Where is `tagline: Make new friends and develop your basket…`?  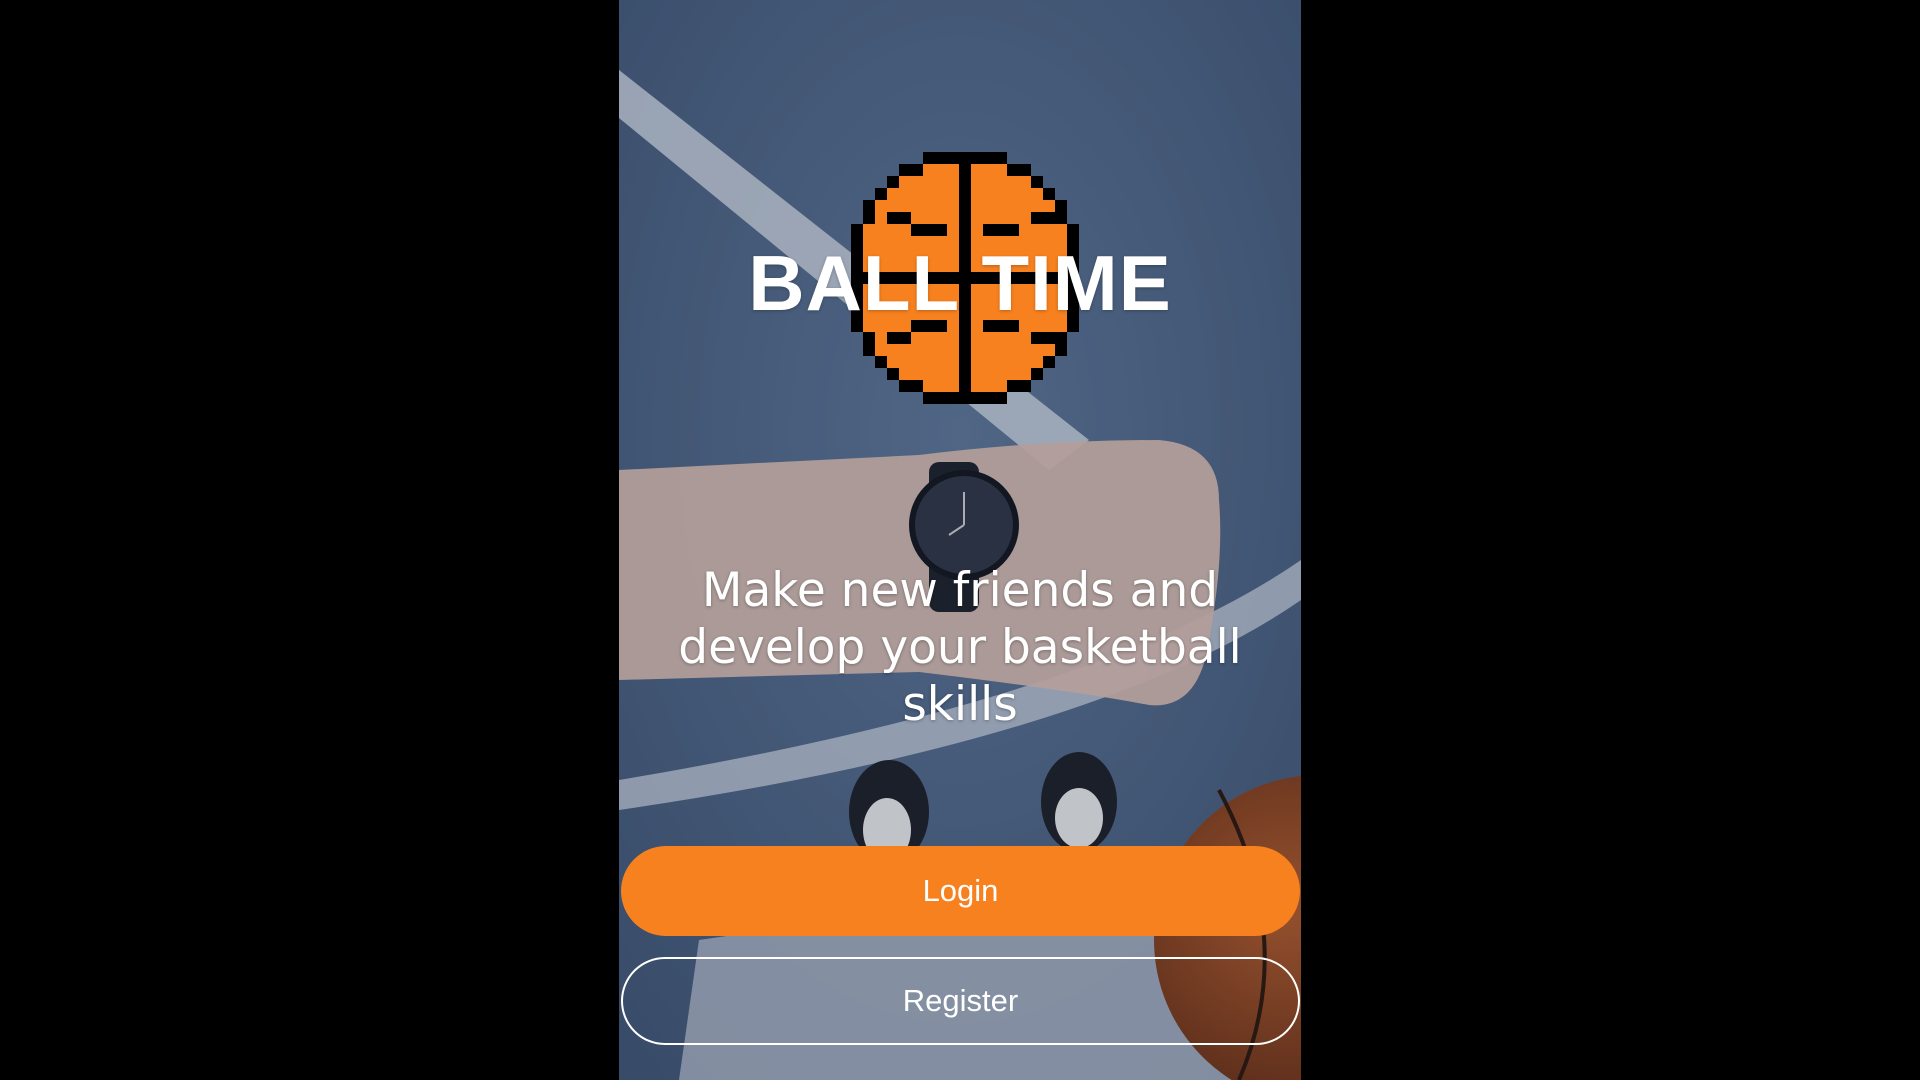 tagline: Make new friends and develop your basket… is located at coordinates (960, 647).